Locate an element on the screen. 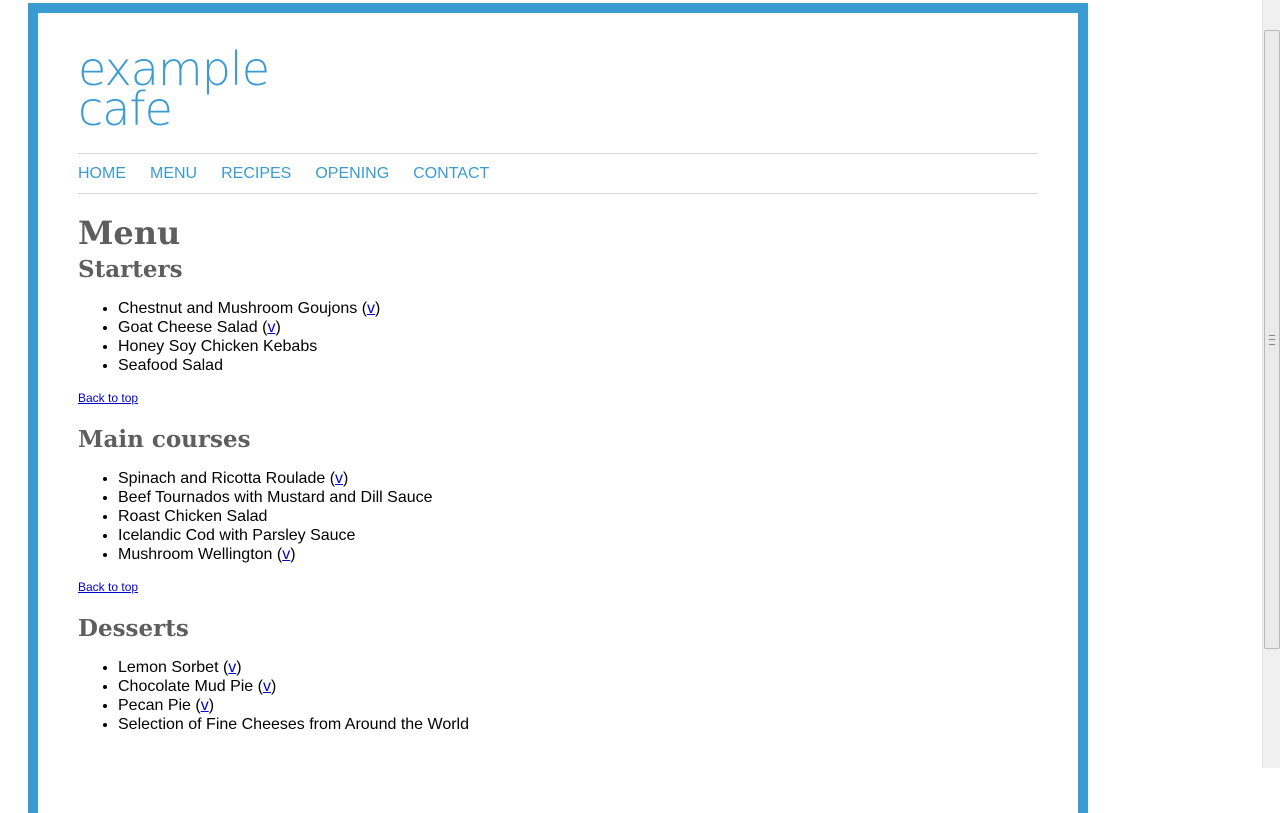 This screenshot has height=813, width=1280. menu-item-name: Seafood Salad is located at coordinates (170, 365).